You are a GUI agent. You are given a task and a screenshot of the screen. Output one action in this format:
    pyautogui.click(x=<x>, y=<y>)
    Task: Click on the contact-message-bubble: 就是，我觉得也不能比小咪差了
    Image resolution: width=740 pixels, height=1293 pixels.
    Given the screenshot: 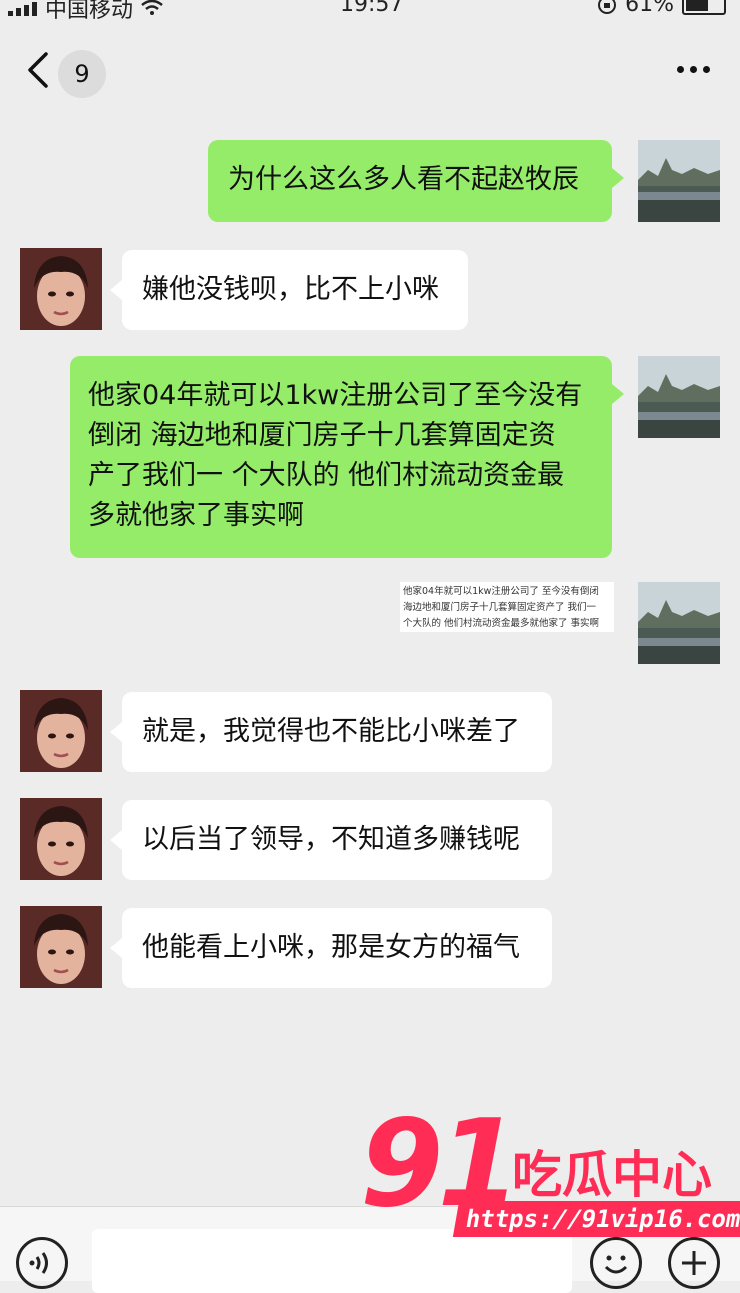 What is the action you would take?
    pyautogui.click(x=331, y=732)
    